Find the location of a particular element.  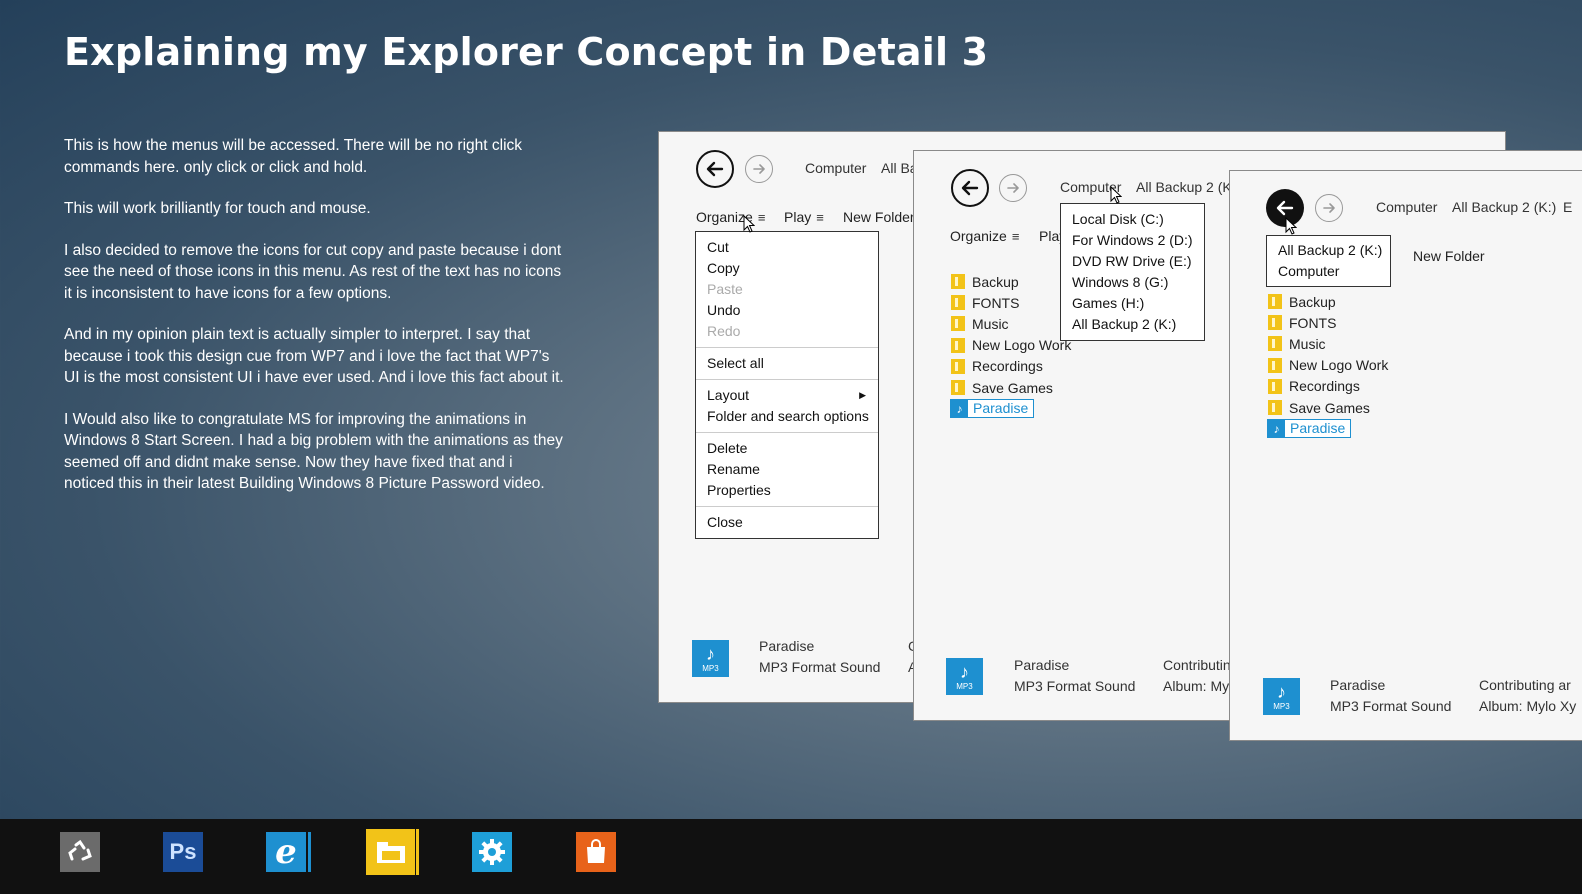

breadcrumb-next: E is located at coordinates (1567, 207).